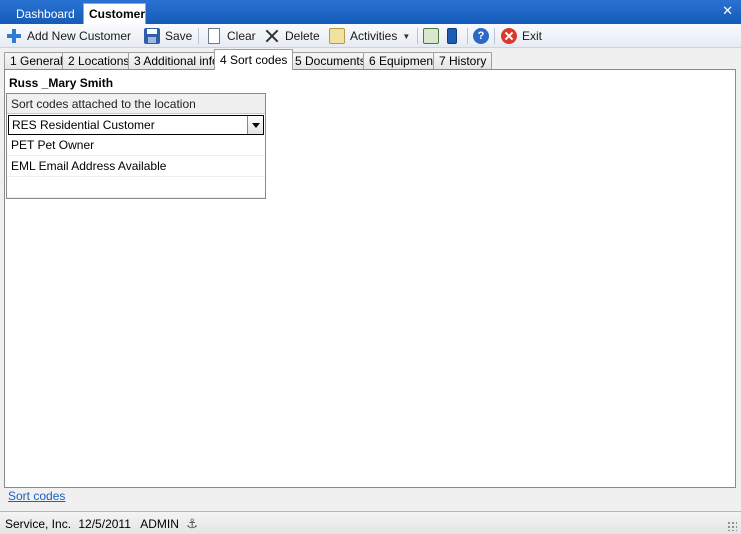  Describe the element at coordinates (463, 60) in the screenshot. I see `tab-history: 7 History` at that location.